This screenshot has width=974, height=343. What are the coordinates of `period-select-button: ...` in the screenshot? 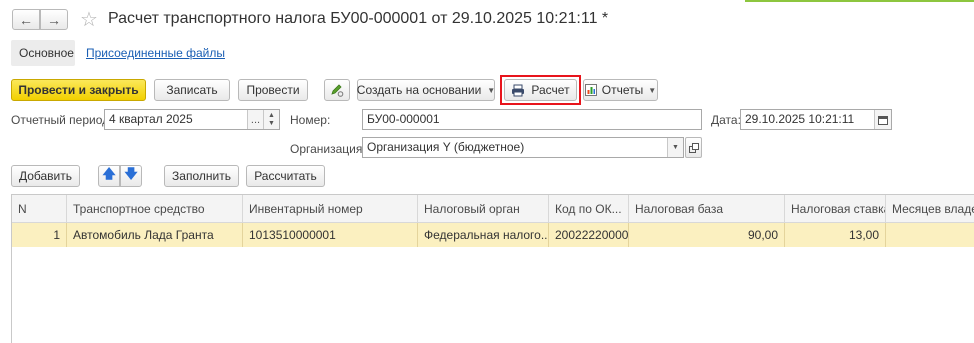 It's located at (255, 119).